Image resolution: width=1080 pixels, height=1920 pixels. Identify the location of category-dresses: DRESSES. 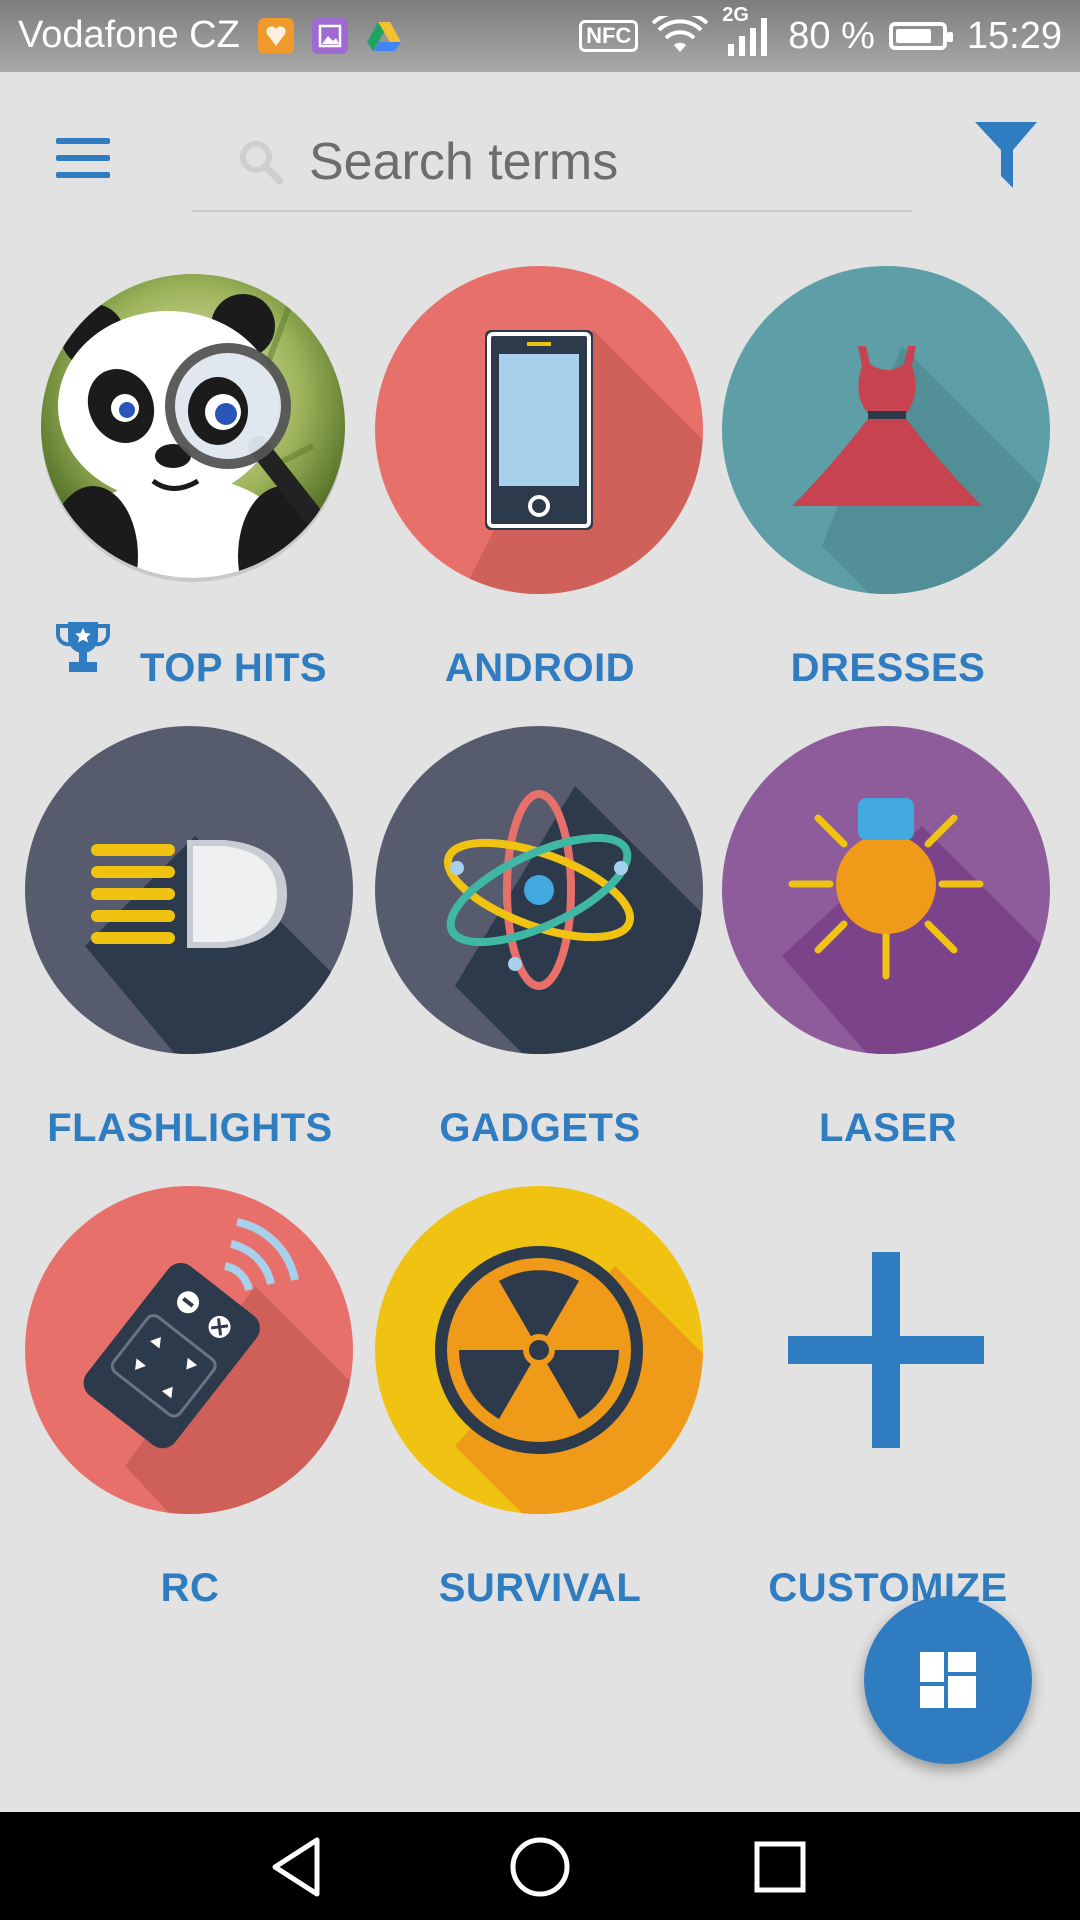
(892, 496).